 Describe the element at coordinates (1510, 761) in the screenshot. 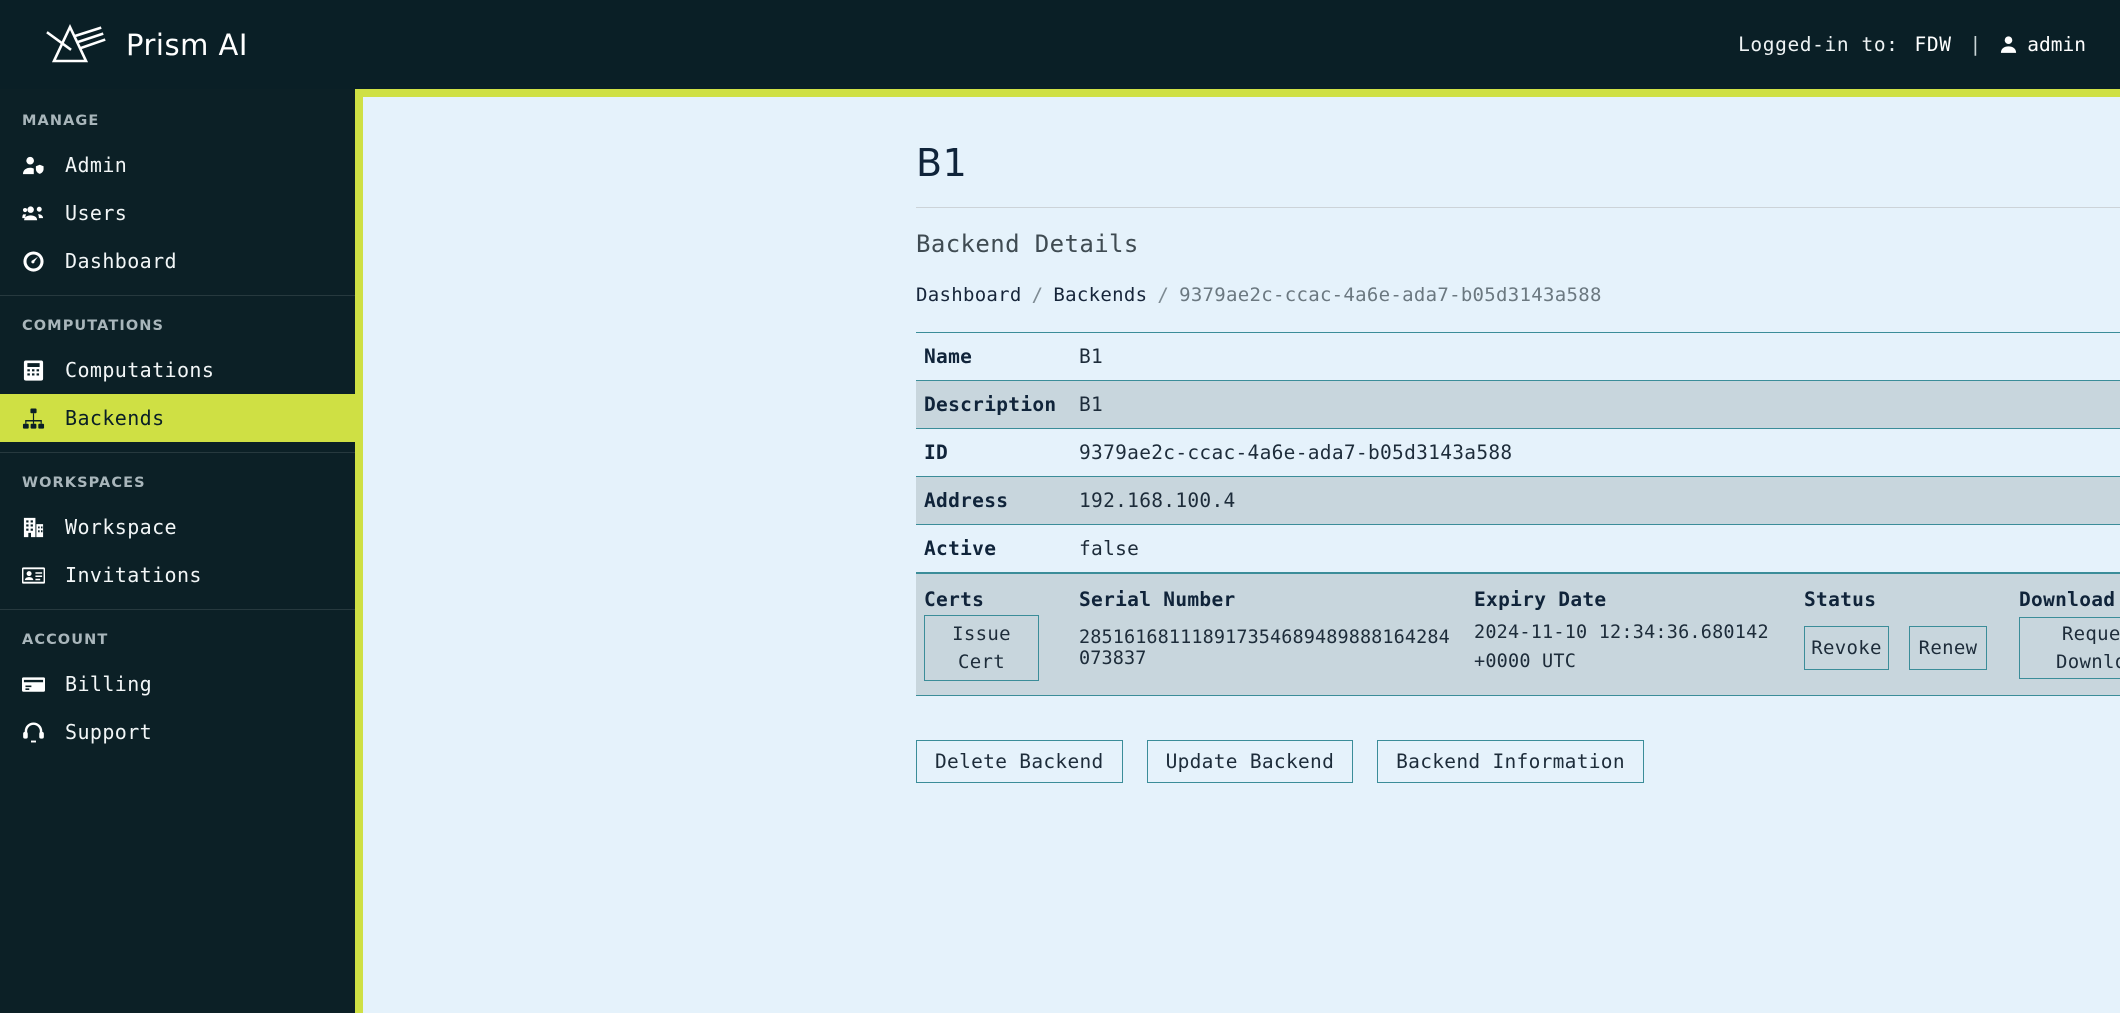

I see `backend-information-button: Backend Information` at that location.